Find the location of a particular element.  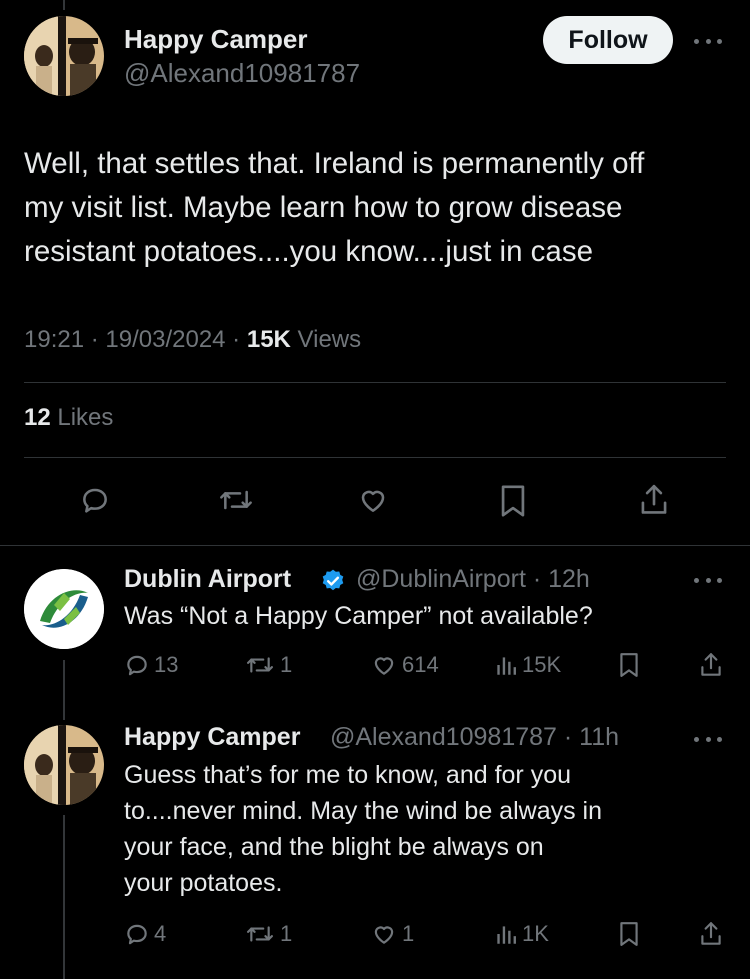

reply-text-line: Guess that’s for me to know, and for you is located at coordinates (347, 775).